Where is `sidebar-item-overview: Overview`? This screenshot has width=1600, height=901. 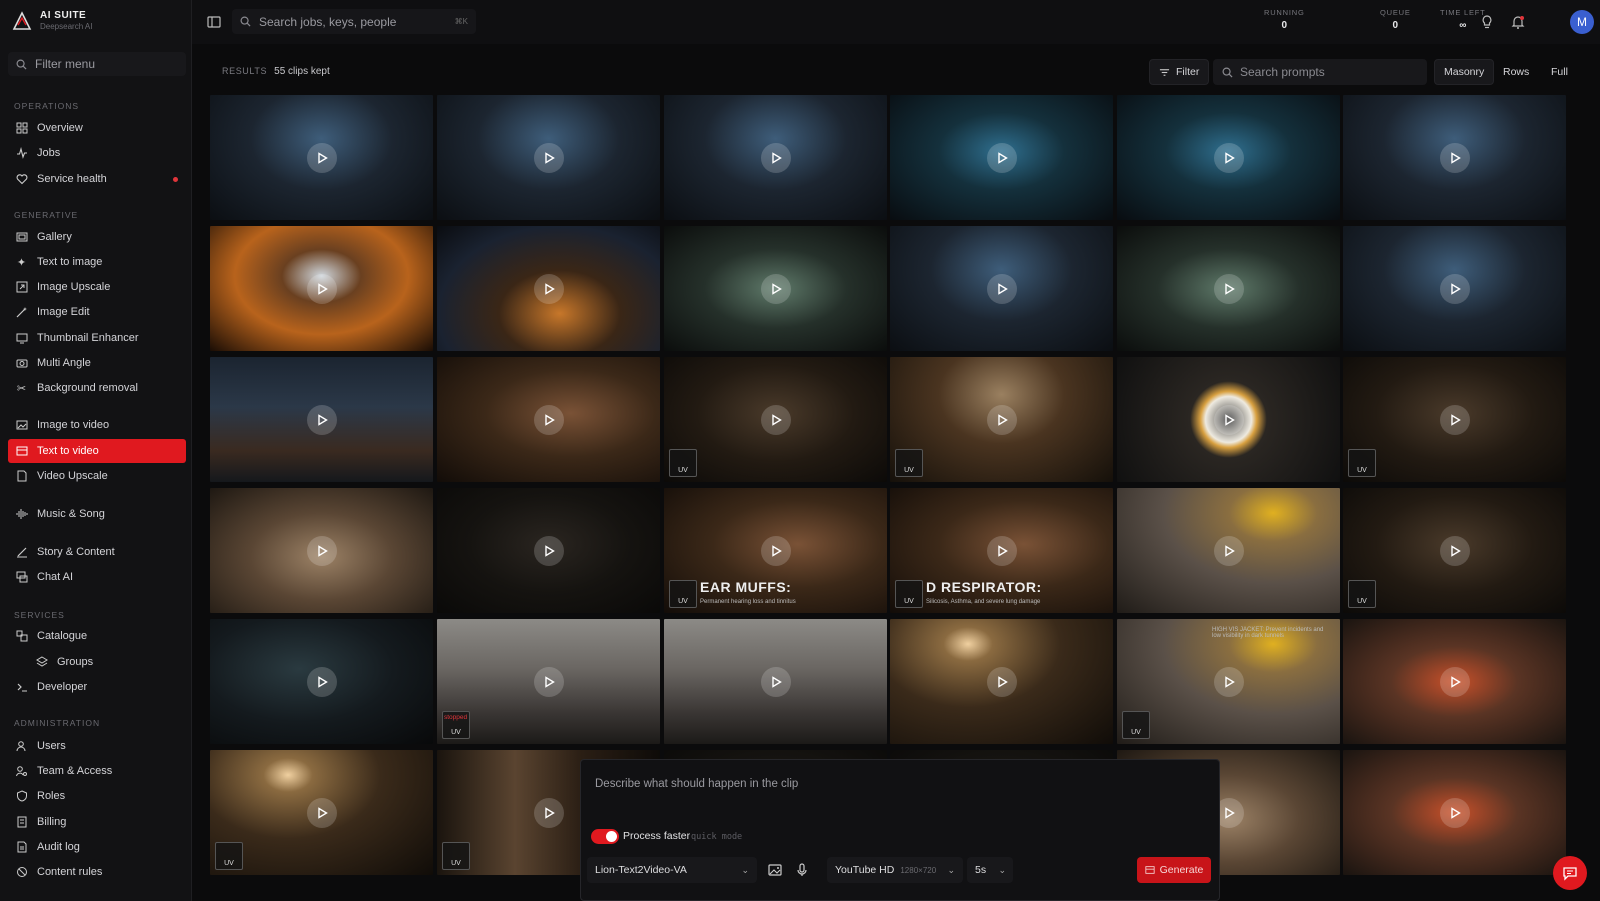
sidebar-item-overview: Overview is located at coordinates (97, 128).